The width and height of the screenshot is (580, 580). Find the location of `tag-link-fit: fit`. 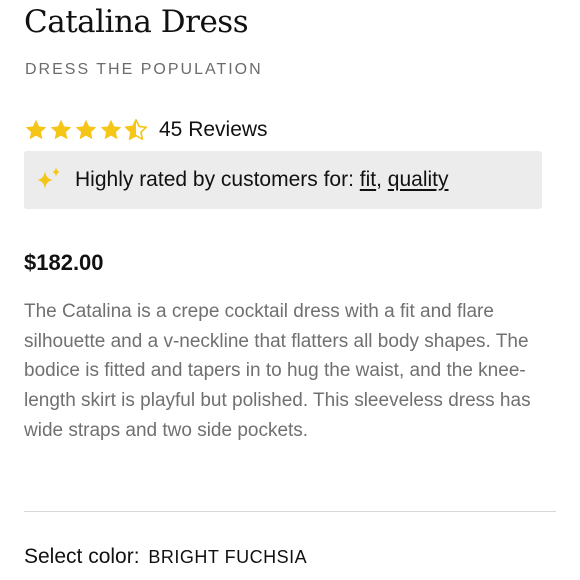

tag-link-fit: fit is located at coordinates (368, 179).